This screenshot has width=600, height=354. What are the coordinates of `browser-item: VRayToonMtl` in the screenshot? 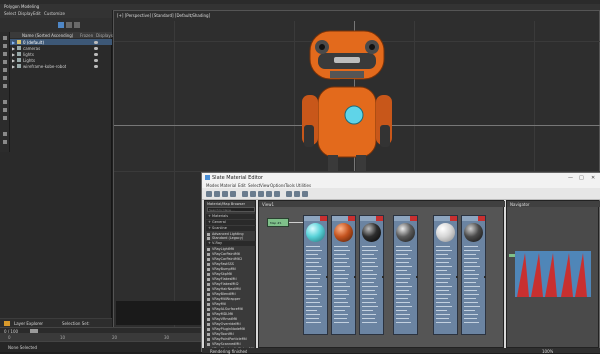 It's located at (231, 334).